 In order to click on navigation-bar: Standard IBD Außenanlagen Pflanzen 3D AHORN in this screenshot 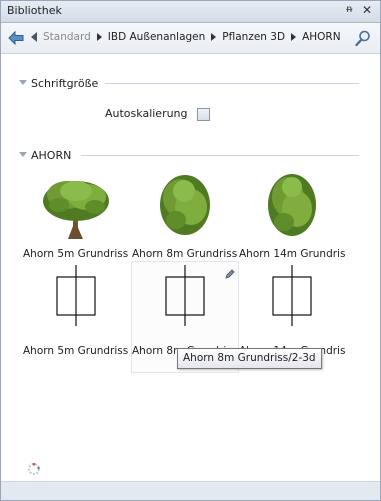, I will do `click(190, 38)`.